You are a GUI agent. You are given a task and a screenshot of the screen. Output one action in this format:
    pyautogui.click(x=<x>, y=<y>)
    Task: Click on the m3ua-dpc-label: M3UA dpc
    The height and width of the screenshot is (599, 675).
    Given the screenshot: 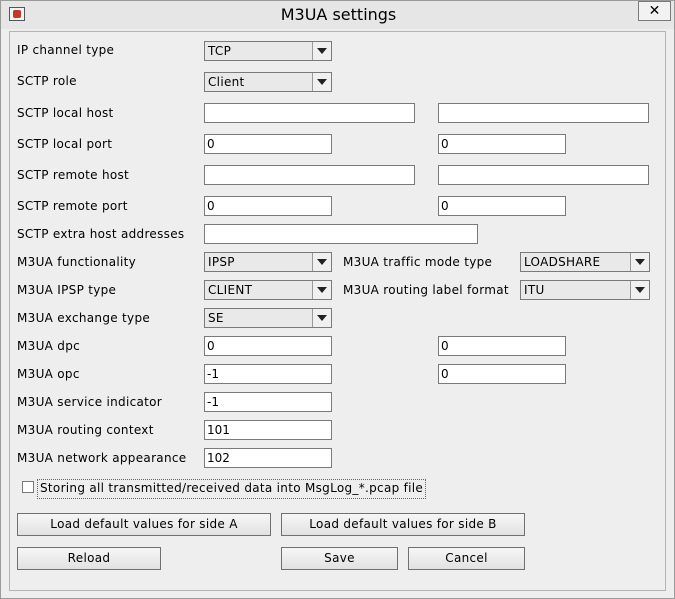 What is the action you would take?
    pyautogui.click(x=49, y=346)
    